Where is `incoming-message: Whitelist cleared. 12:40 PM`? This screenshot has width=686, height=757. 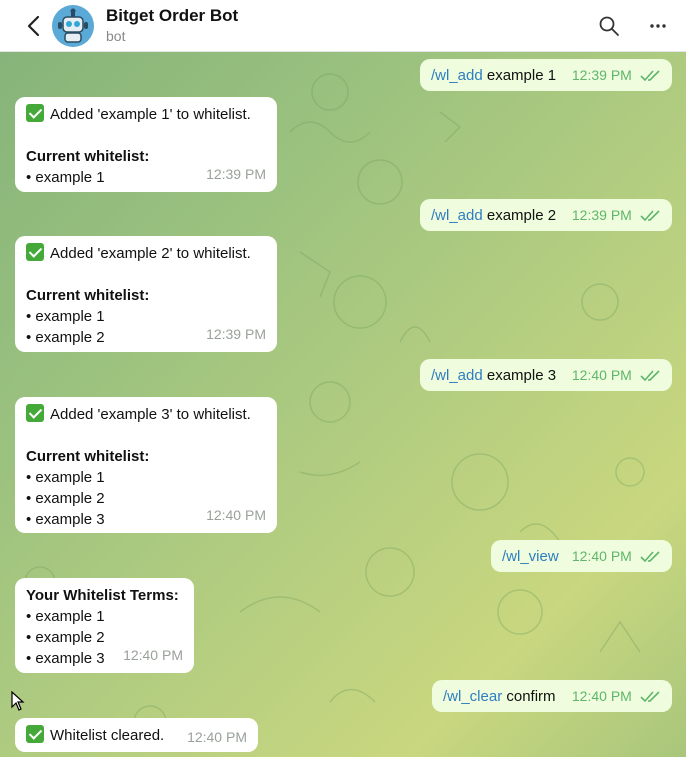
incoming-message: Whitelist cleared. 12:40 PM is located at coordinates (136, 735).